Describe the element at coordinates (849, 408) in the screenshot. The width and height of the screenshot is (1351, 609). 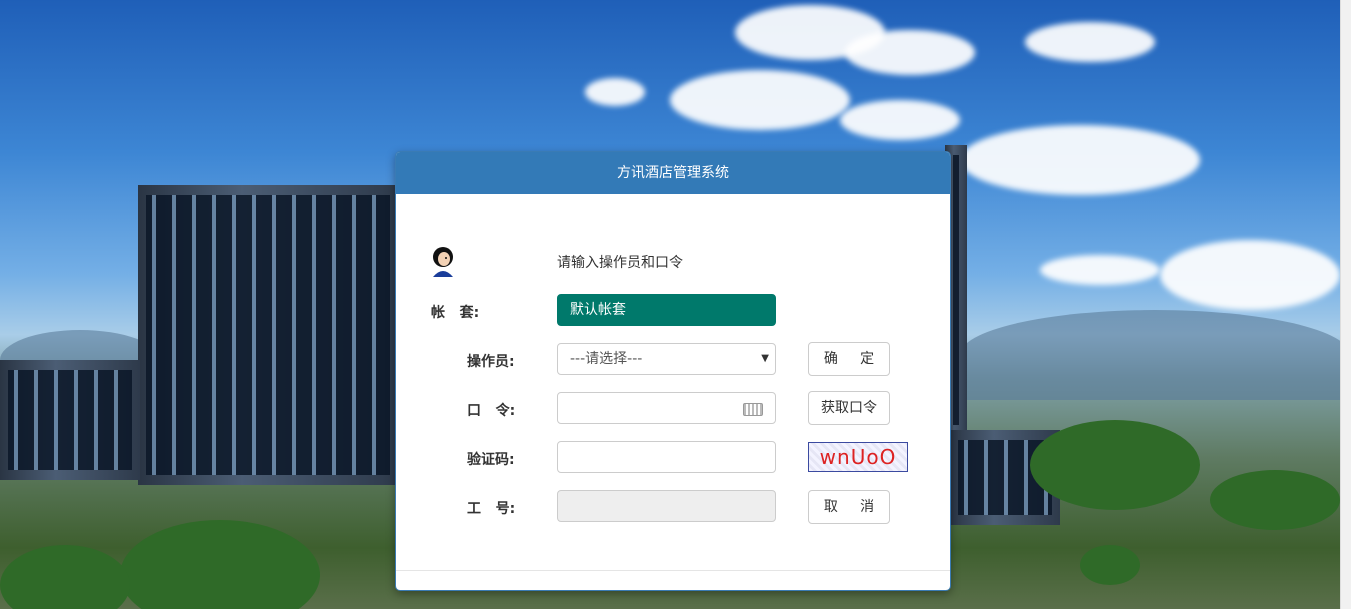
I see `get-password-button: 获取口令` at that location.